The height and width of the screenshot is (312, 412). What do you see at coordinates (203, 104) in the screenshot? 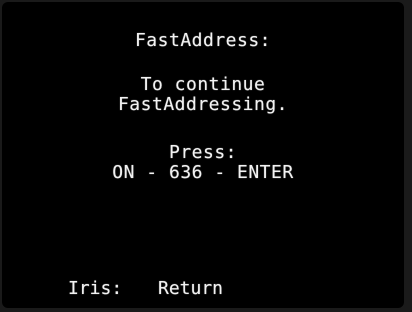
I see `instruction-line-2: FastAddressing.` at bounding box center [203, 104].